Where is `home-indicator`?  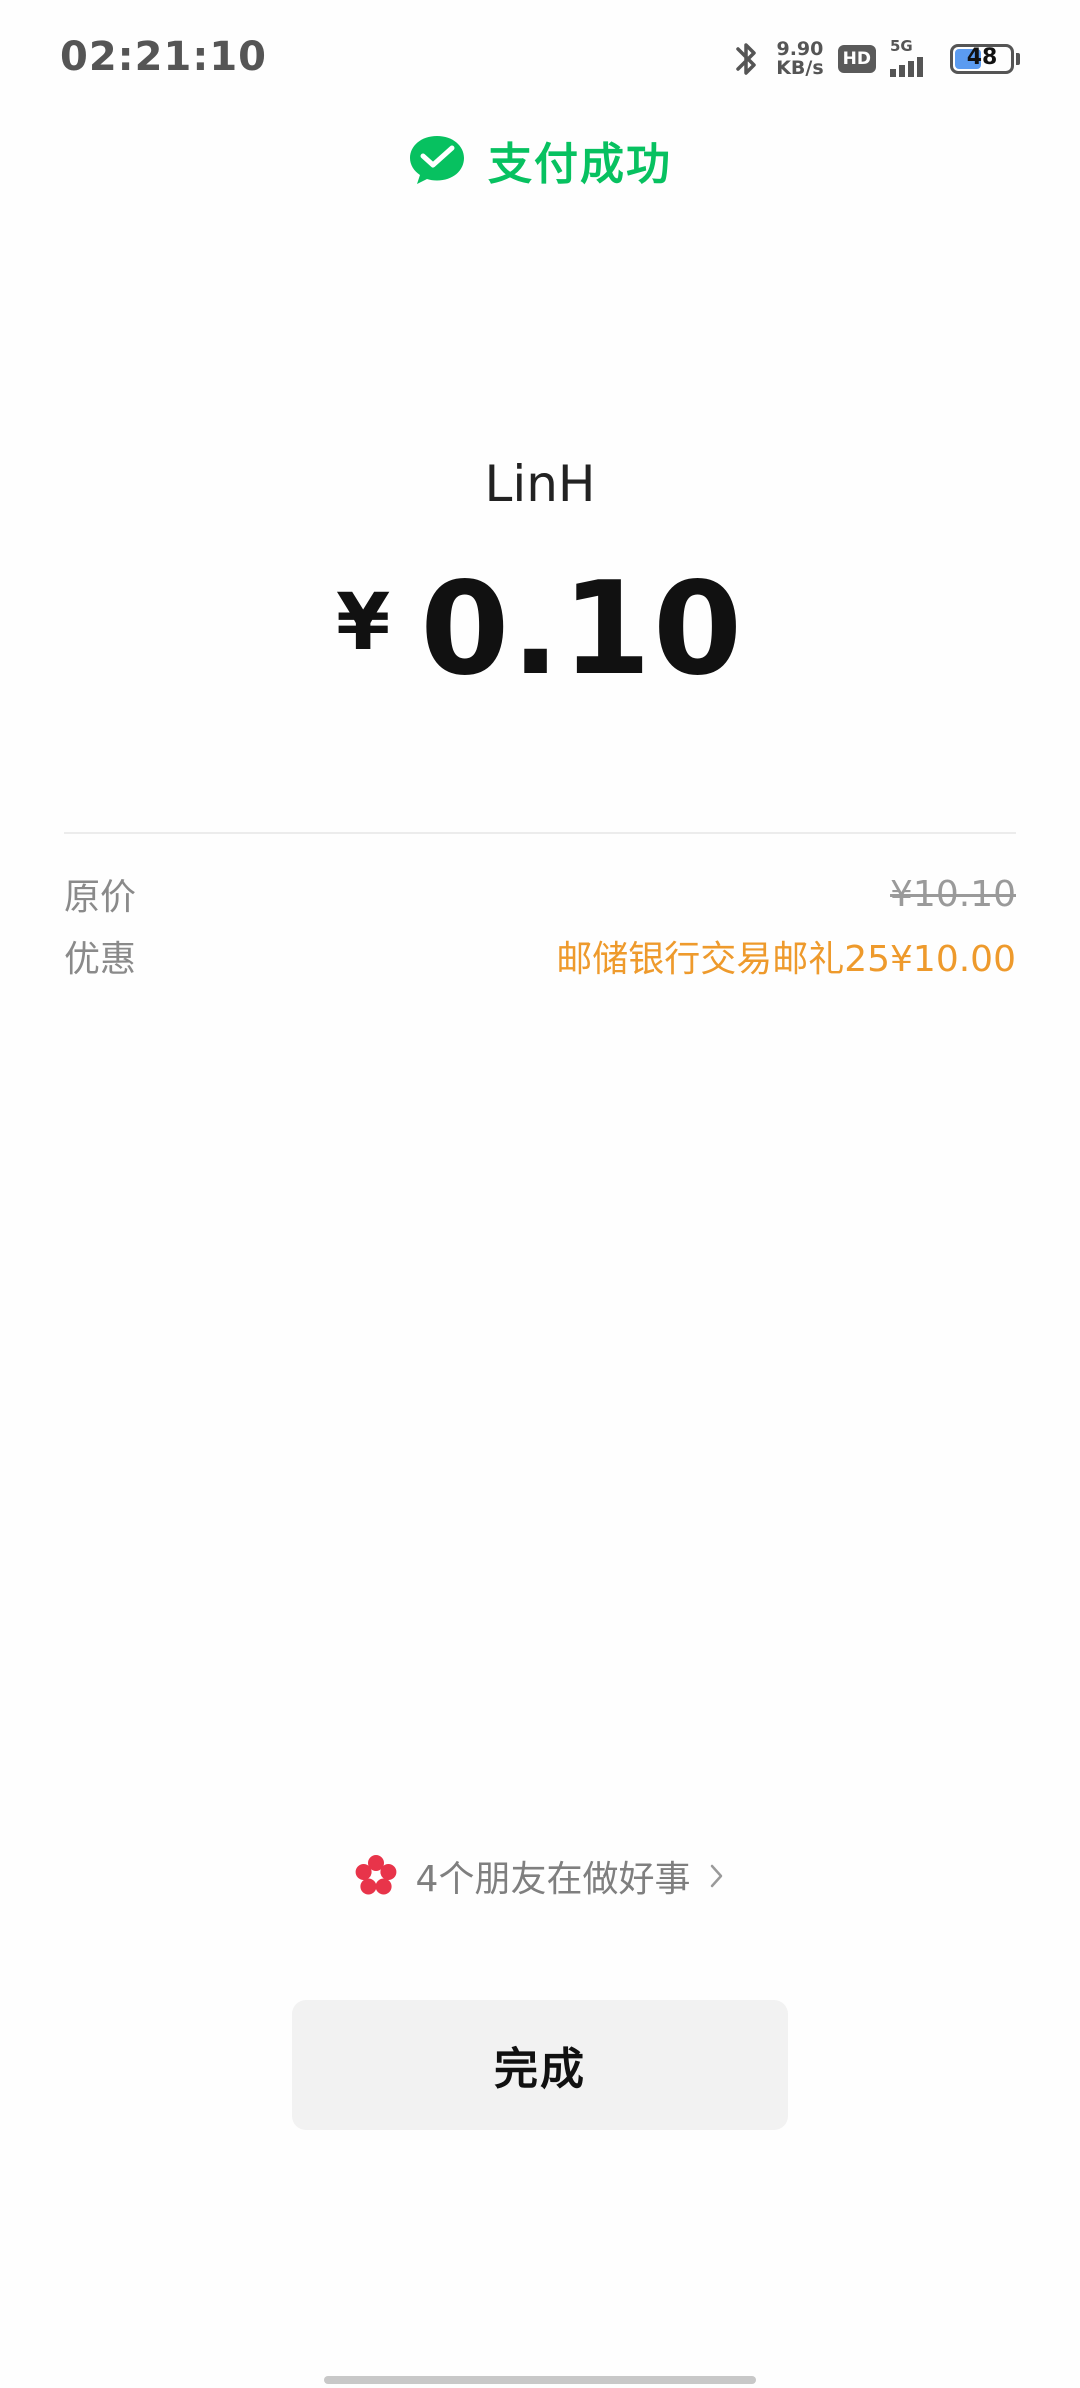 home-indicator is located at coordinates (540, 2380).